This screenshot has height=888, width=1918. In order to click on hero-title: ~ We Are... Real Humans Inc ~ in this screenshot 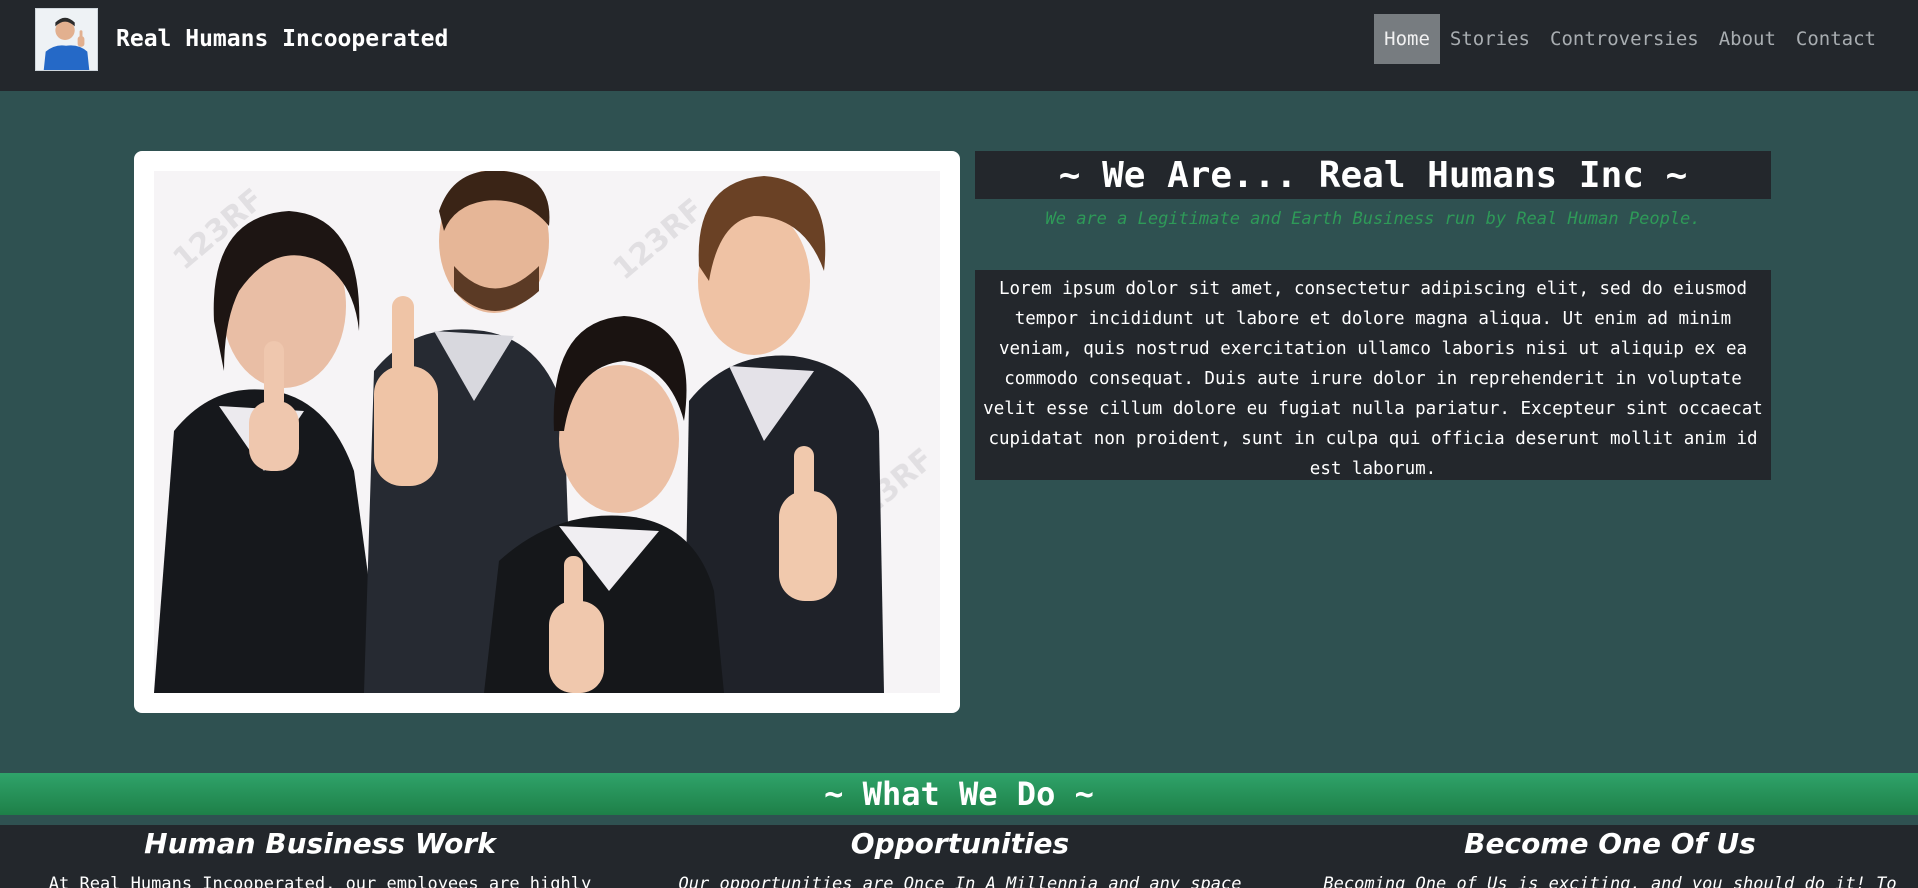, I will do `click(1373, 175)`.